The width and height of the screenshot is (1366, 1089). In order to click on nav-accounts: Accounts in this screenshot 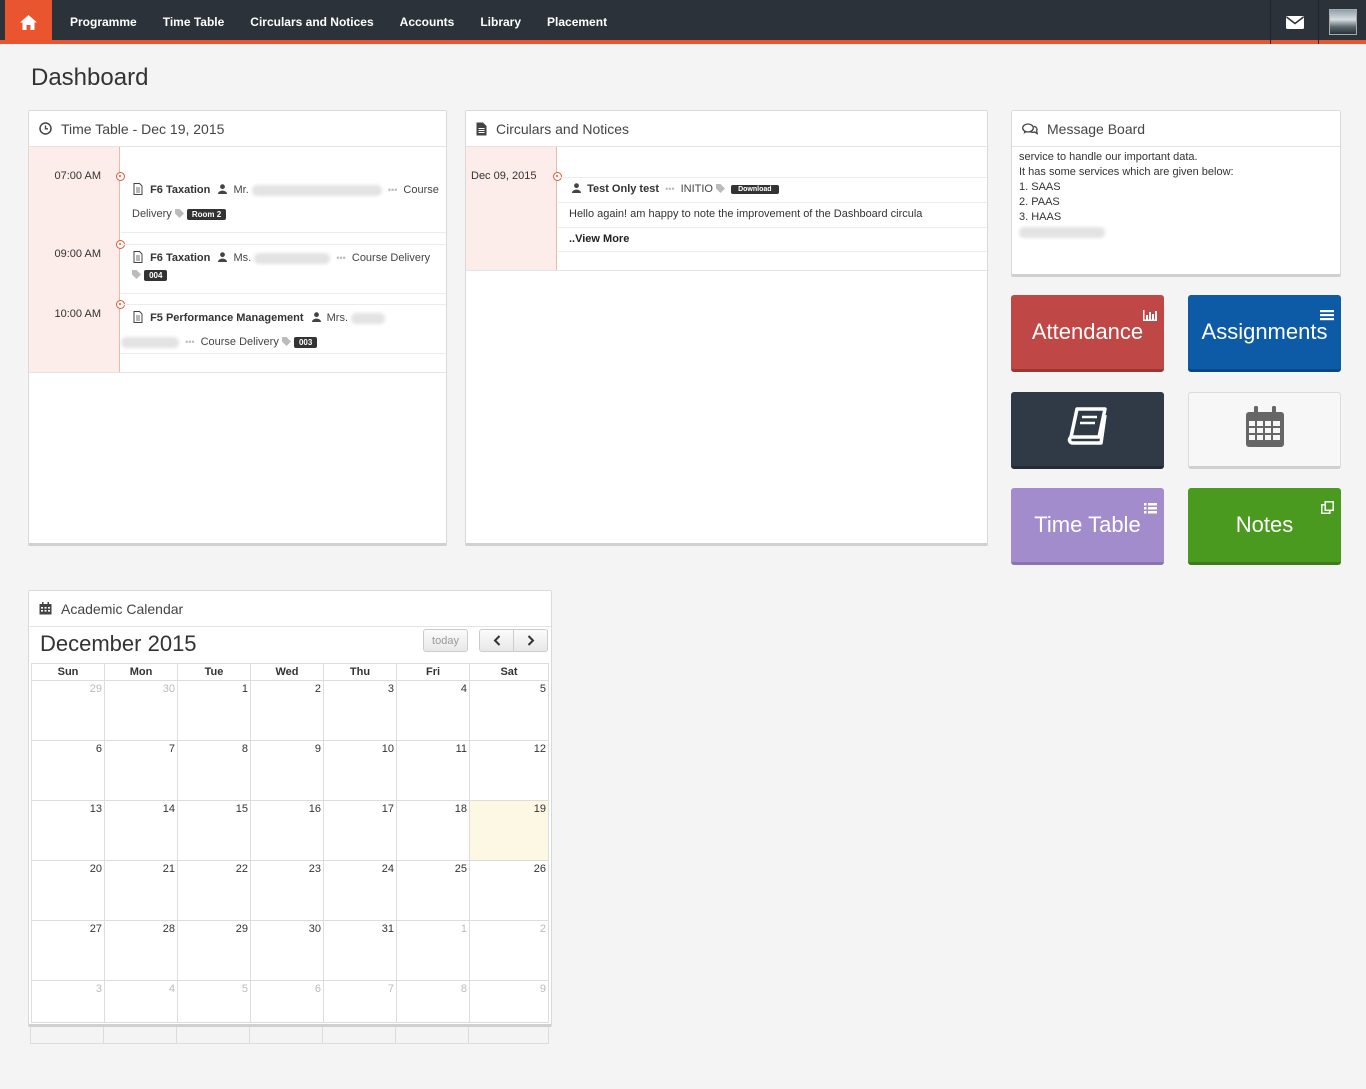, I will do `click(427, 22)`.